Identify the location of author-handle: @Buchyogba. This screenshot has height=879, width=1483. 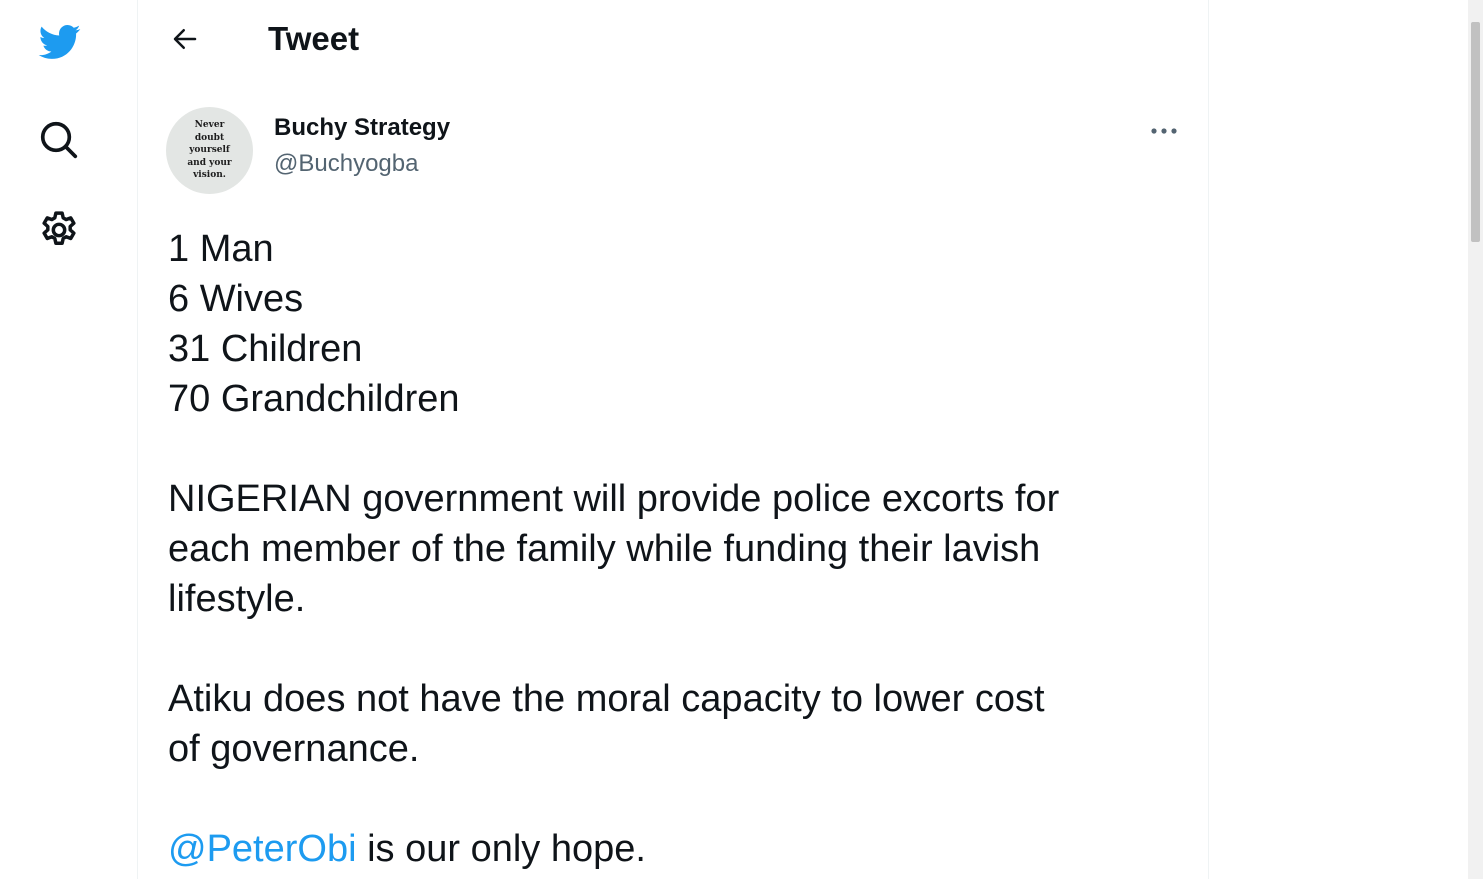
(346, 164).